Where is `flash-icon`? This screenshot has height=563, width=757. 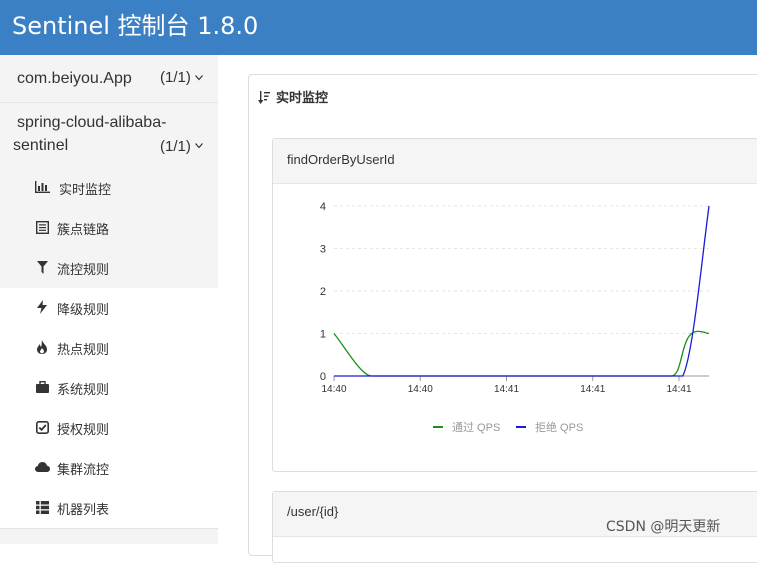
flash-icon is located at coordinates (42, 307).